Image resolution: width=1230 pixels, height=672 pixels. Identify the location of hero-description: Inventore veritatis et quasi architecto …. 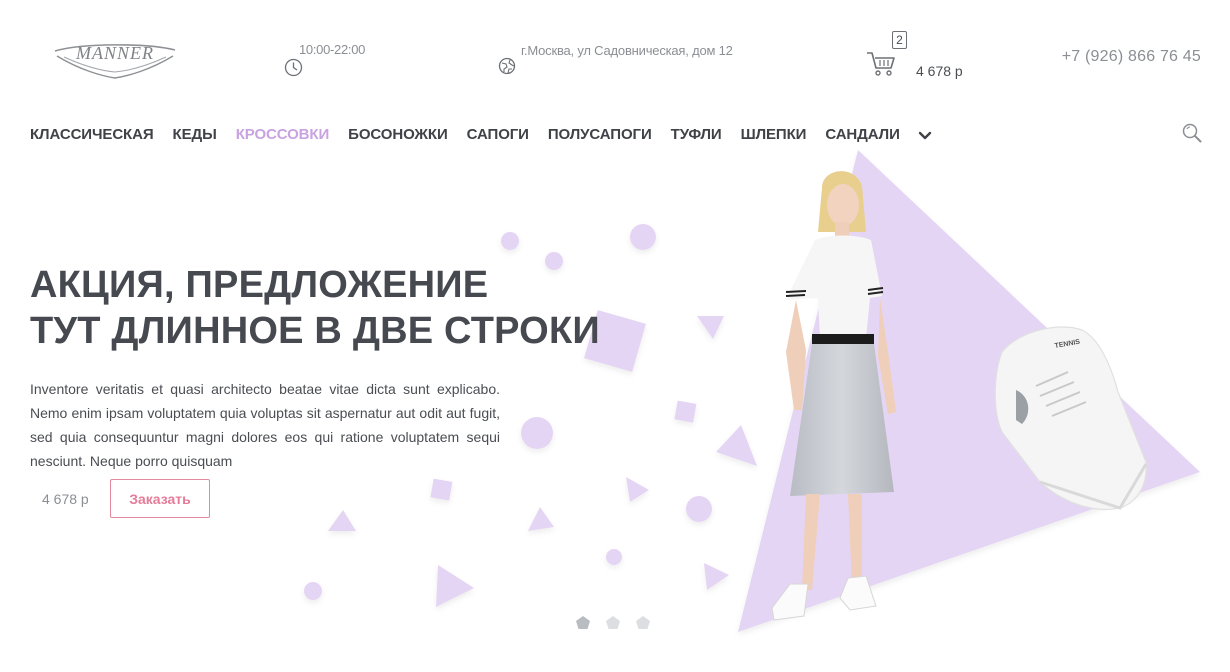
(265, 425).